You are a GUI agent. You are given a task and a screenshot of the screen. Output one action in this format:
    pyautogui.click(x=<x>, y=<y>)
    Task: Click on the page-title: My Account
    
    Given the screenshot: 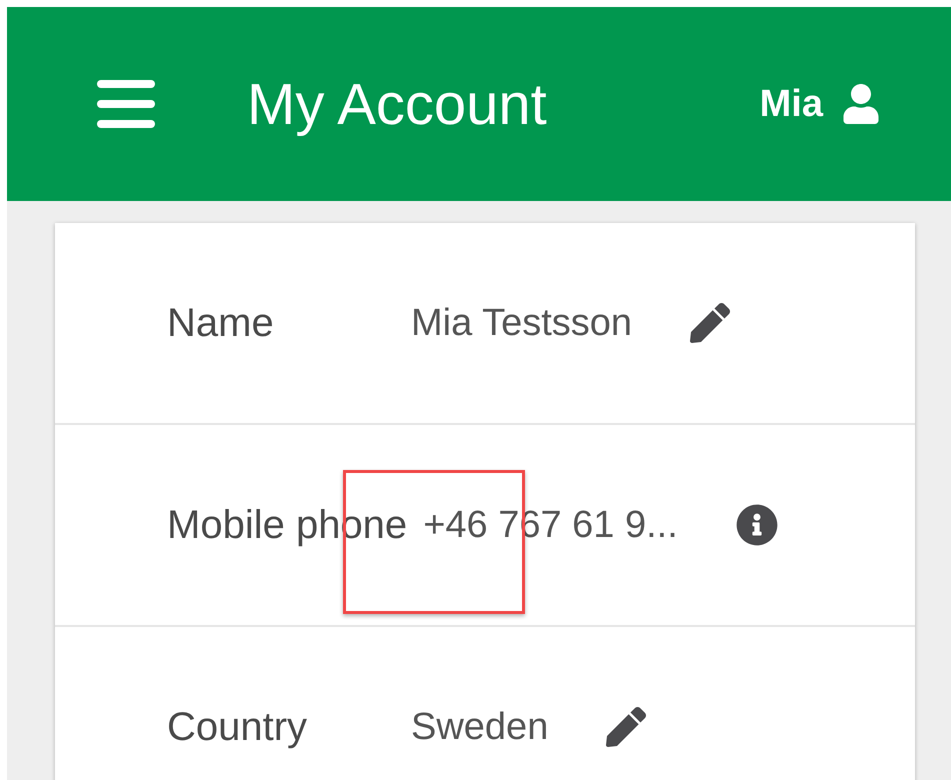 What is the action you would take?
    pyautogui.click(x=397, y=104)
    